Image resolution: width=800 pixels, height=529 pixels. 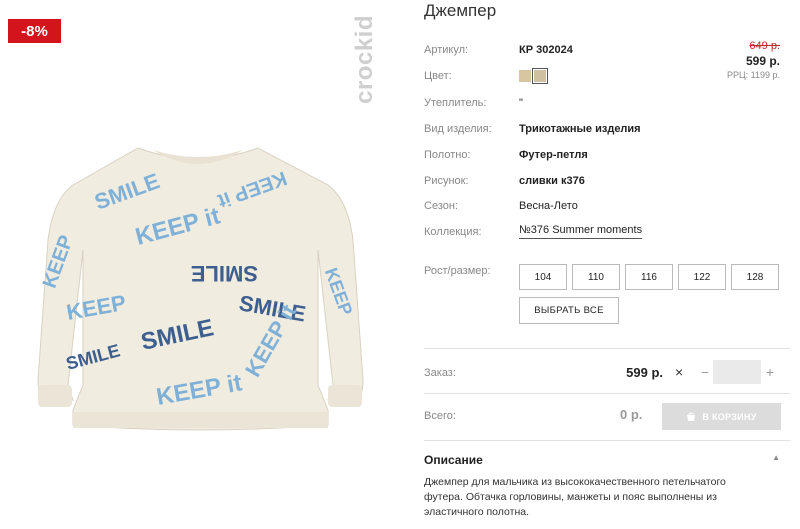 What do you see at coordinates (540, 76) in the screenshot?
I see `color-swatch-2-selected` at bounding box center [540, 76].